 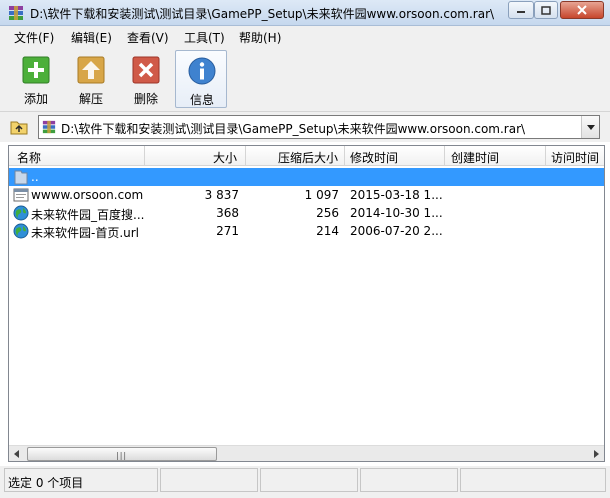 I want to click on file-icon, so click(x=21, y=195).